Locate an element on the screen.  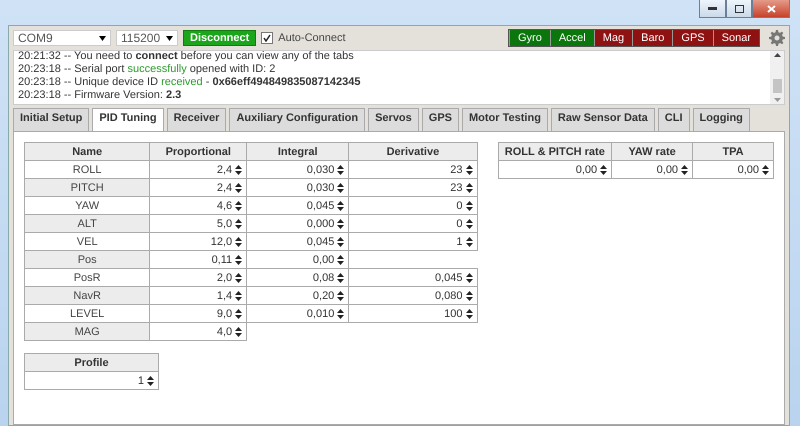
number-field: 9,0 is located at coordinates (198, 313).